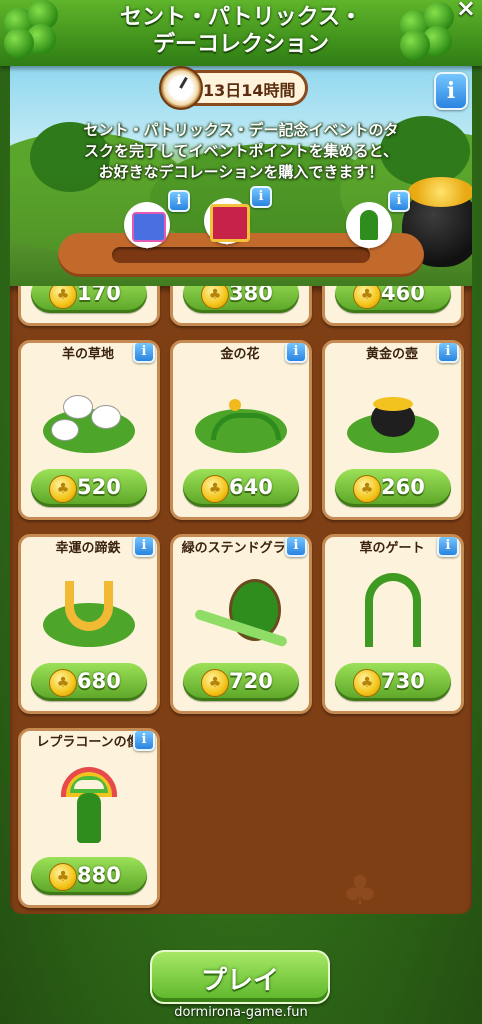 The height and width of the screenshot is (1024, 482). What do you see at coordinates (241, 172) in the screenshot?
I see `description-line: お好きなデコレーションを購入できます！` at bounding box center [241, 172].